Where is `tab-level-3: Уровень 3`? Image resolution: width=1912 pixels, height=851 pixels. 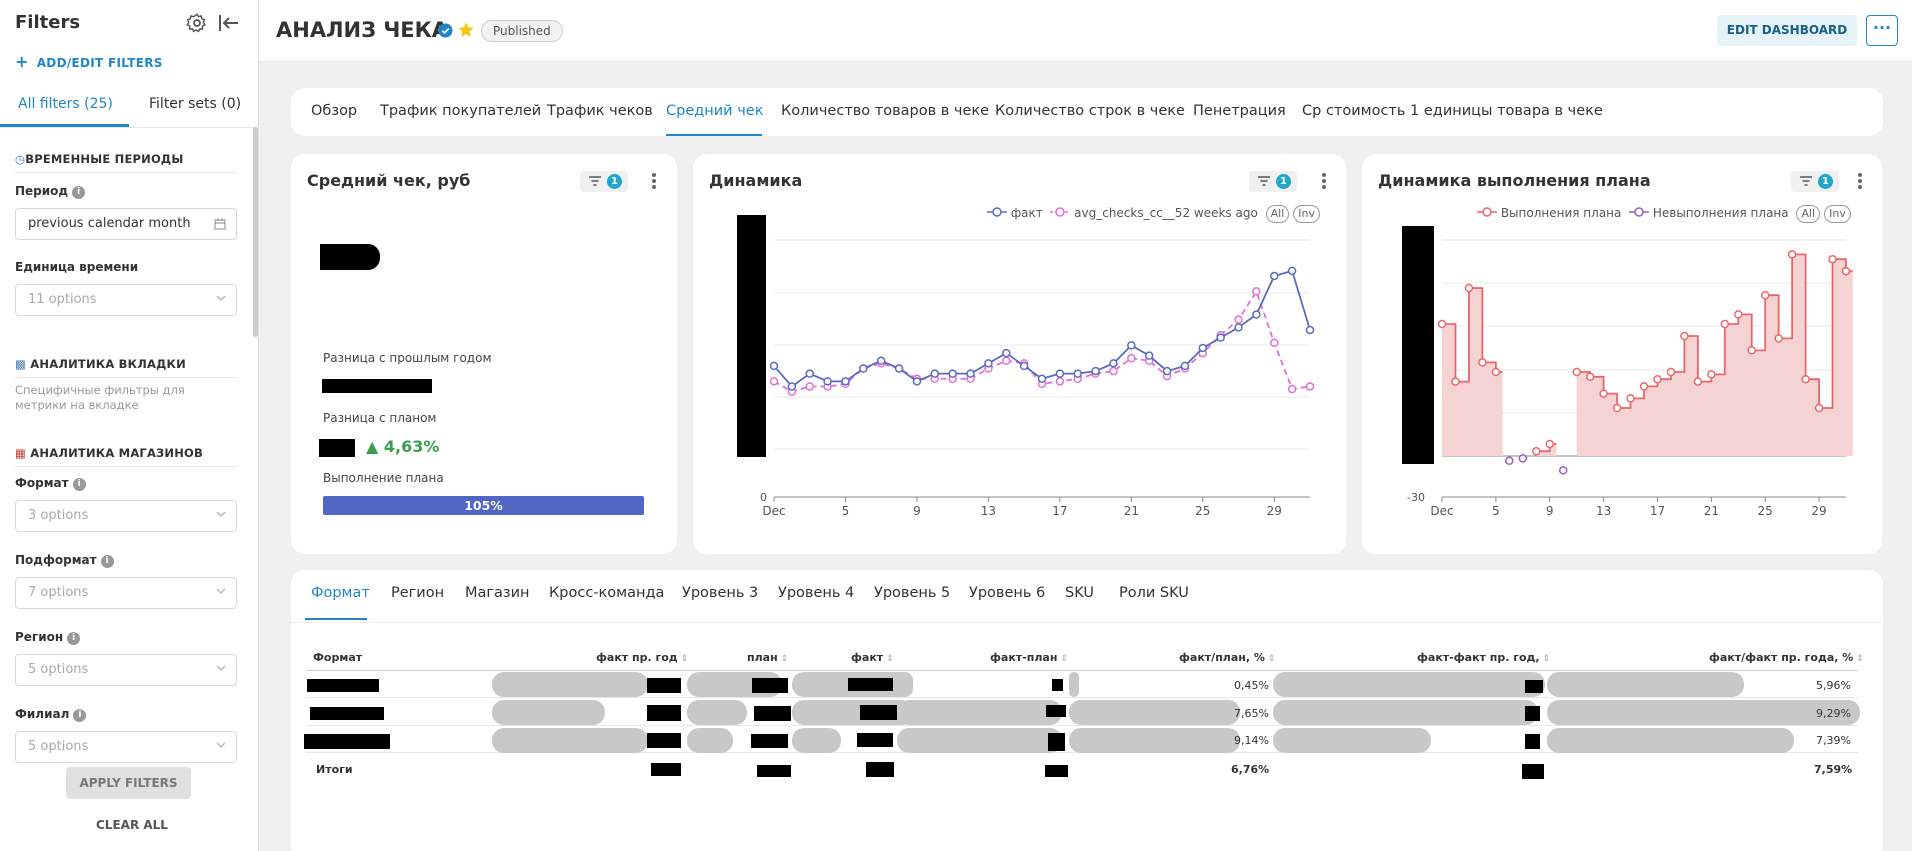
tab-level-3: Уровень 3 is located at coordinates (720, 593).